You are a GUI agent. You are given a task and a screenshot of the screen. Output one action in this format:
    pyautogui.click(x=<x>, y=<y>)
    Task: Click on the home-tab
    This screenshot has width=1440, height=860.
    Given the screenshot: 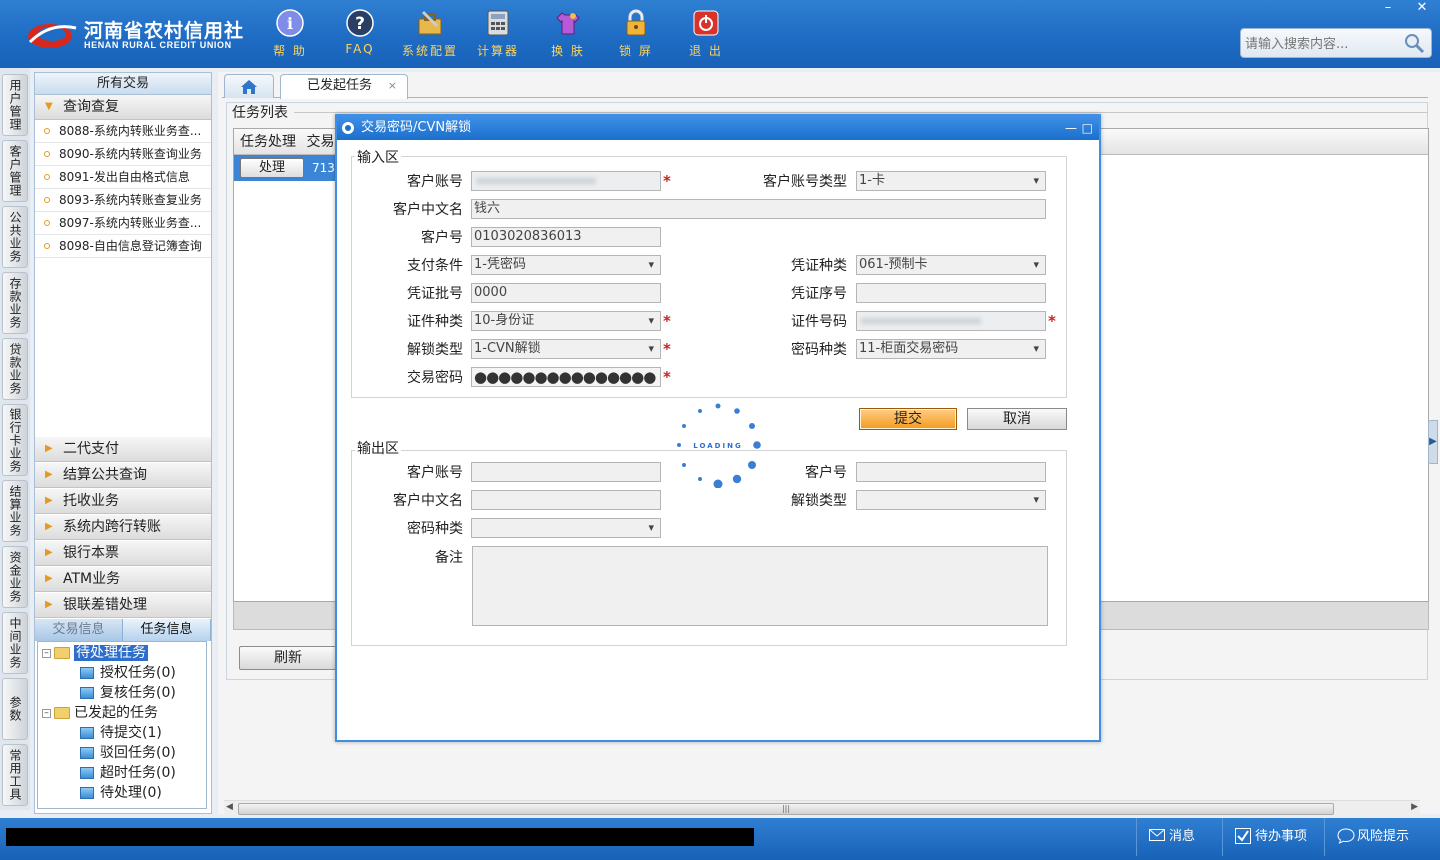 What is the action you would take?
    pyautogui.click(x=249, y=86)
    